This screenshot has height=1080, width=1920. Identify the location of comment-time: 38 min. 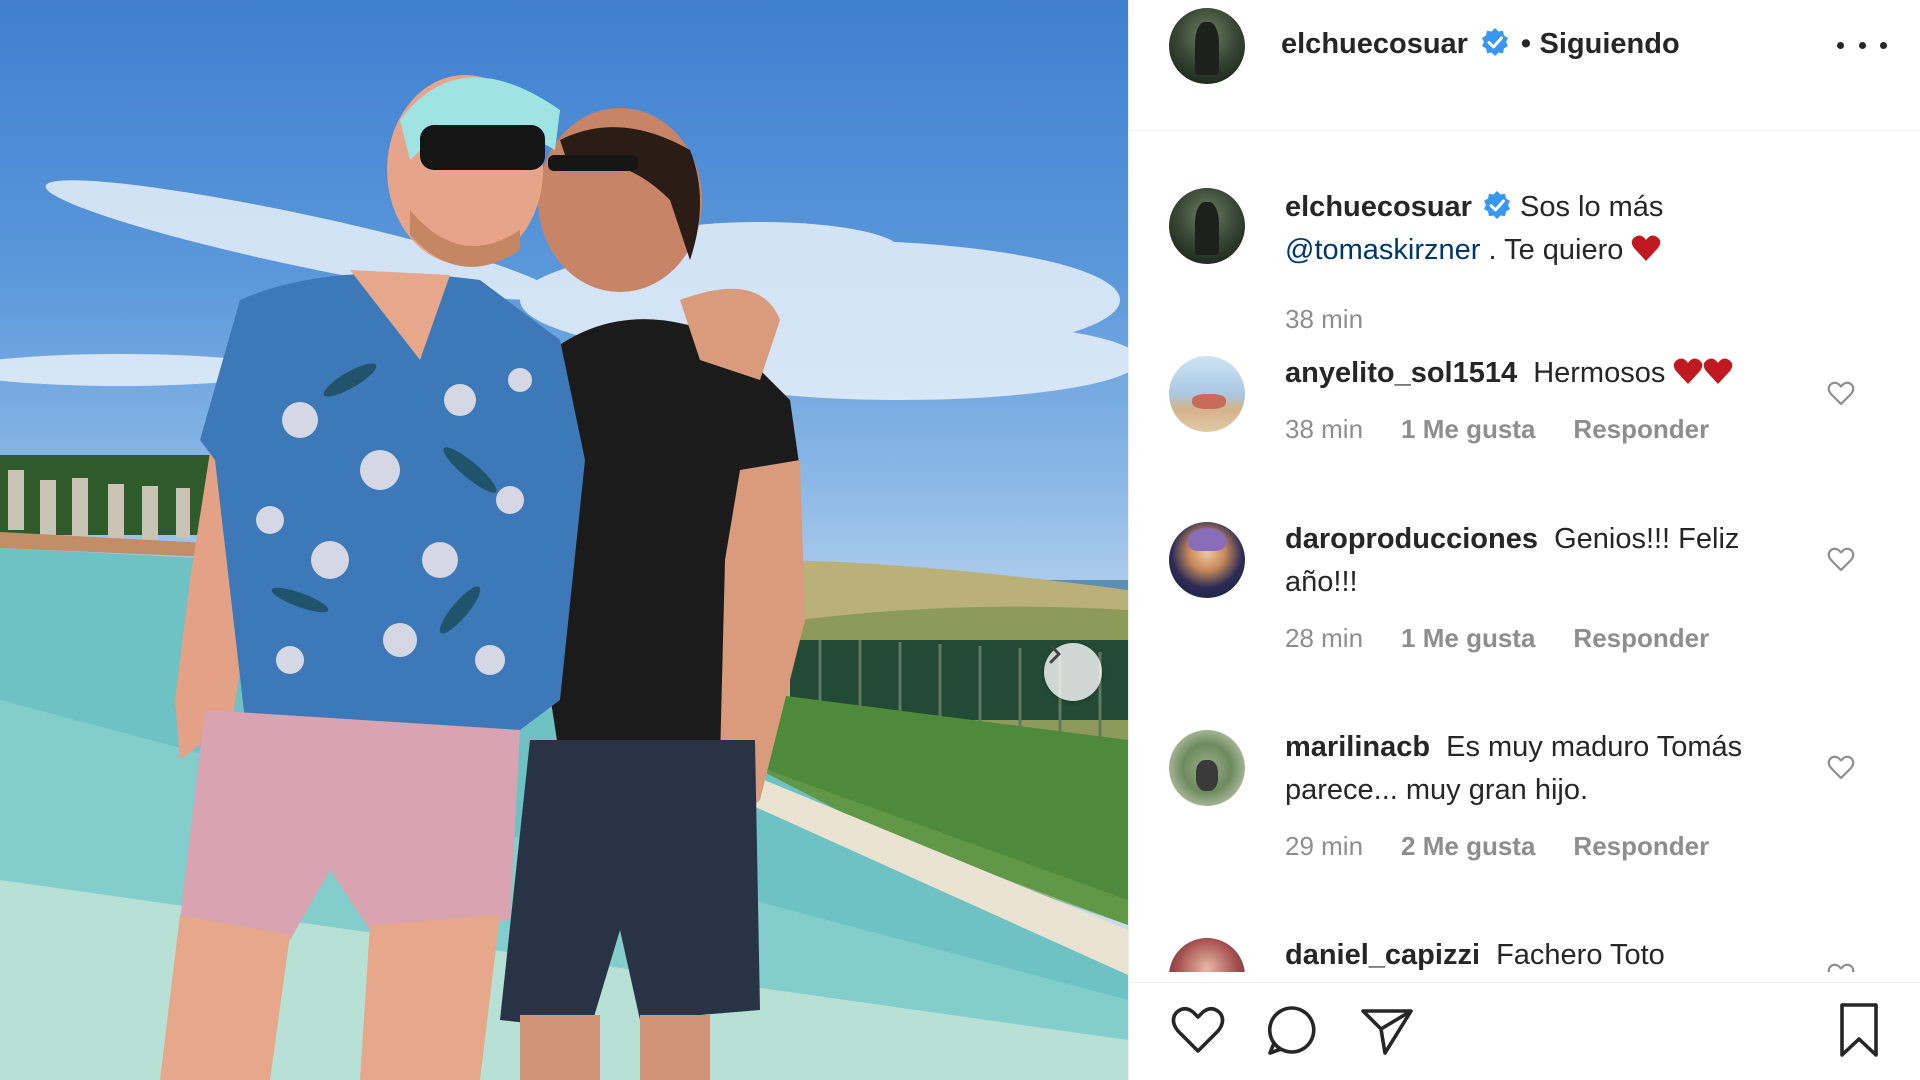
(1324, 429).